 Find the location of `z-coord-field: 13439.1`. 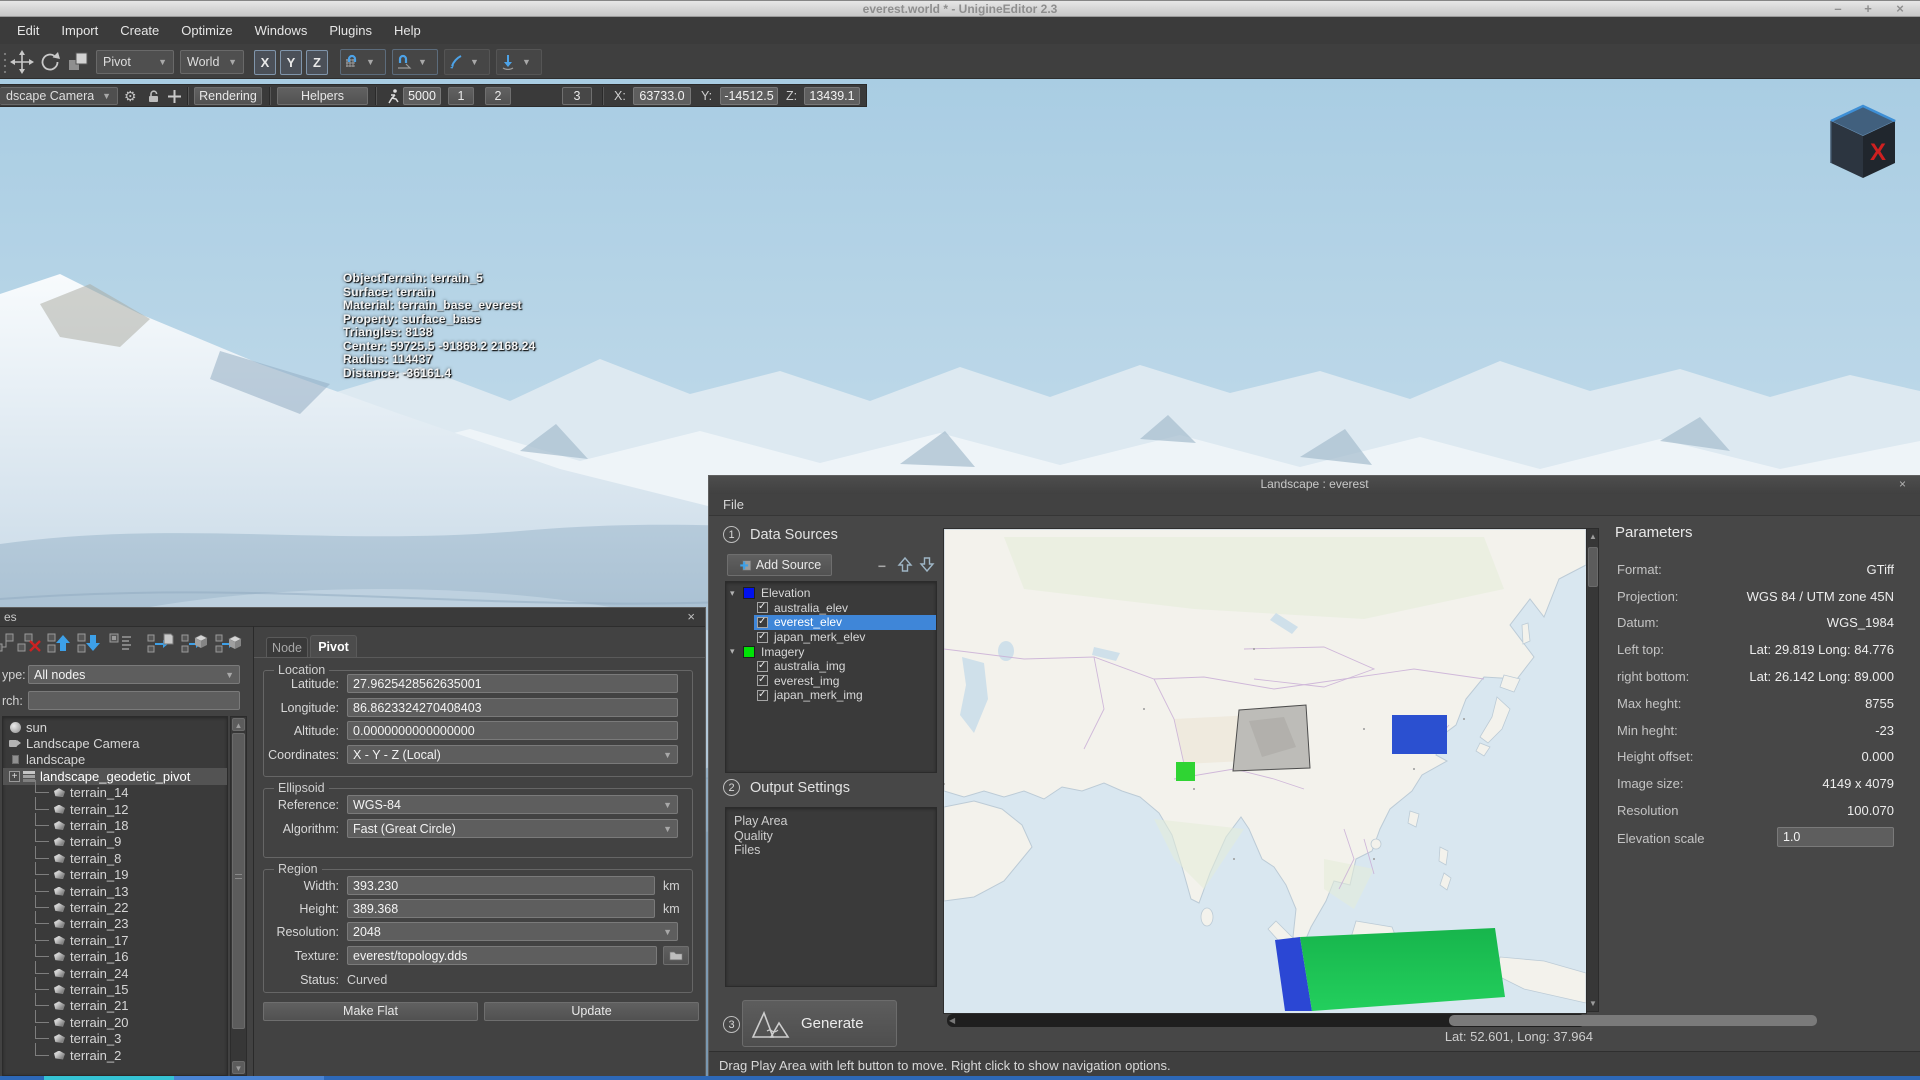

z-coord-field: 13439.1 is located at coordinates (832, 96).